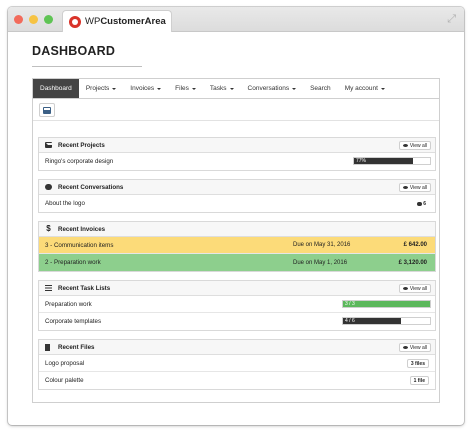 The height and width of the screenshot is (433, 473). I want to click on brand-suffix: CustomerArea, so click(133, 21).